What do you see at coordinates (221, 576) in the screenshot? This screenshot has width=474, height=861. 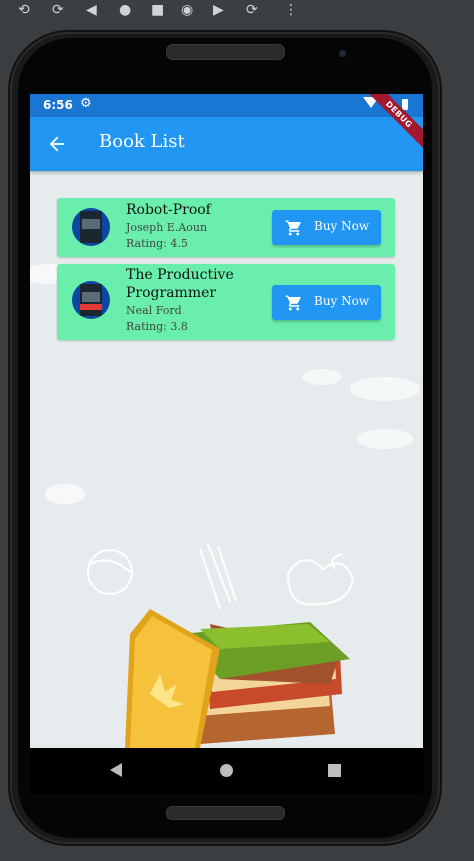 I see `doodles` at bounding box center [221, 576].